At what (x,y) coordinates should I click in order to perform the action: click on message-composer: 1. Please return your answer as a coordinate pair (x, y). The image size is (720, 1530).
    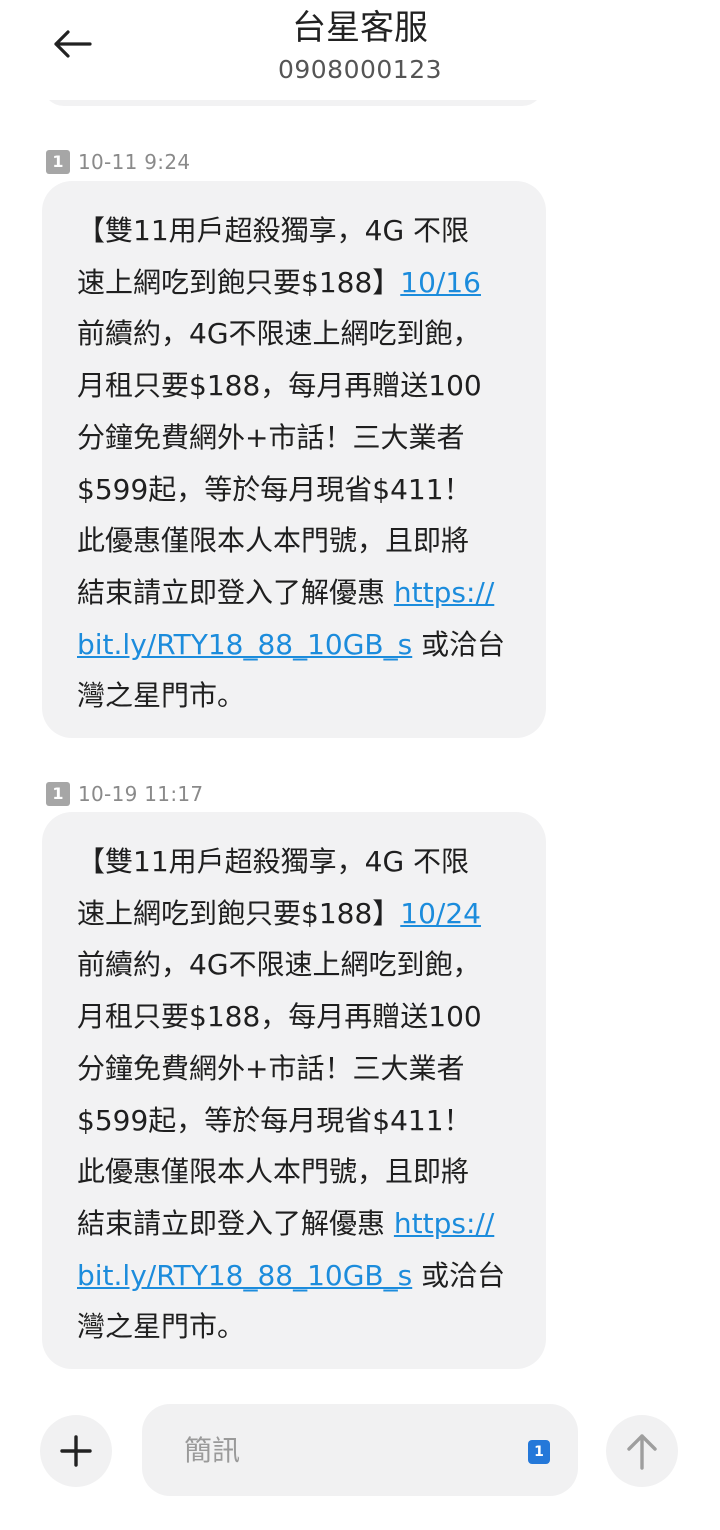
    Looking at the image, I should click on (360, 1455).